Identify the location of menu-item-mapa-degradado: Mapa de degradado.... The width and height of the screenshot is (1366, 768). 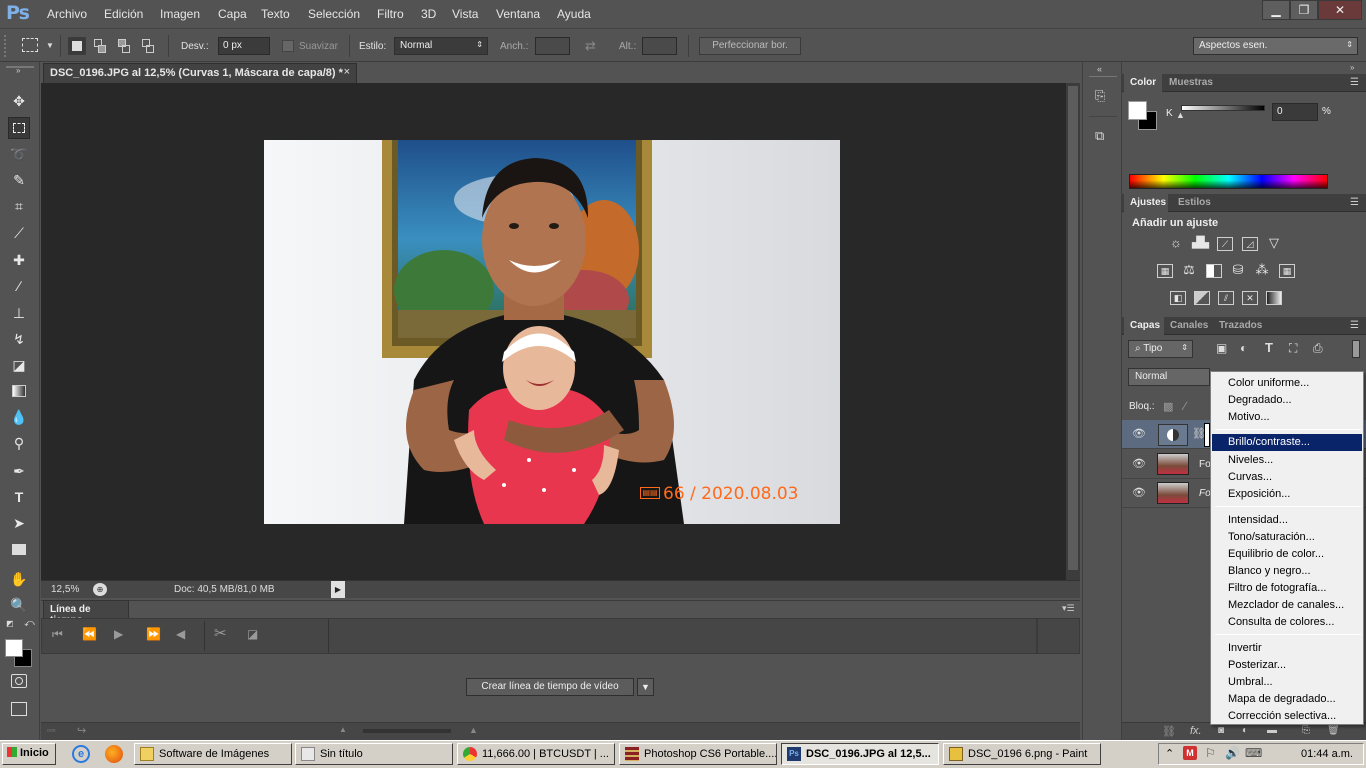
(1287, 699).